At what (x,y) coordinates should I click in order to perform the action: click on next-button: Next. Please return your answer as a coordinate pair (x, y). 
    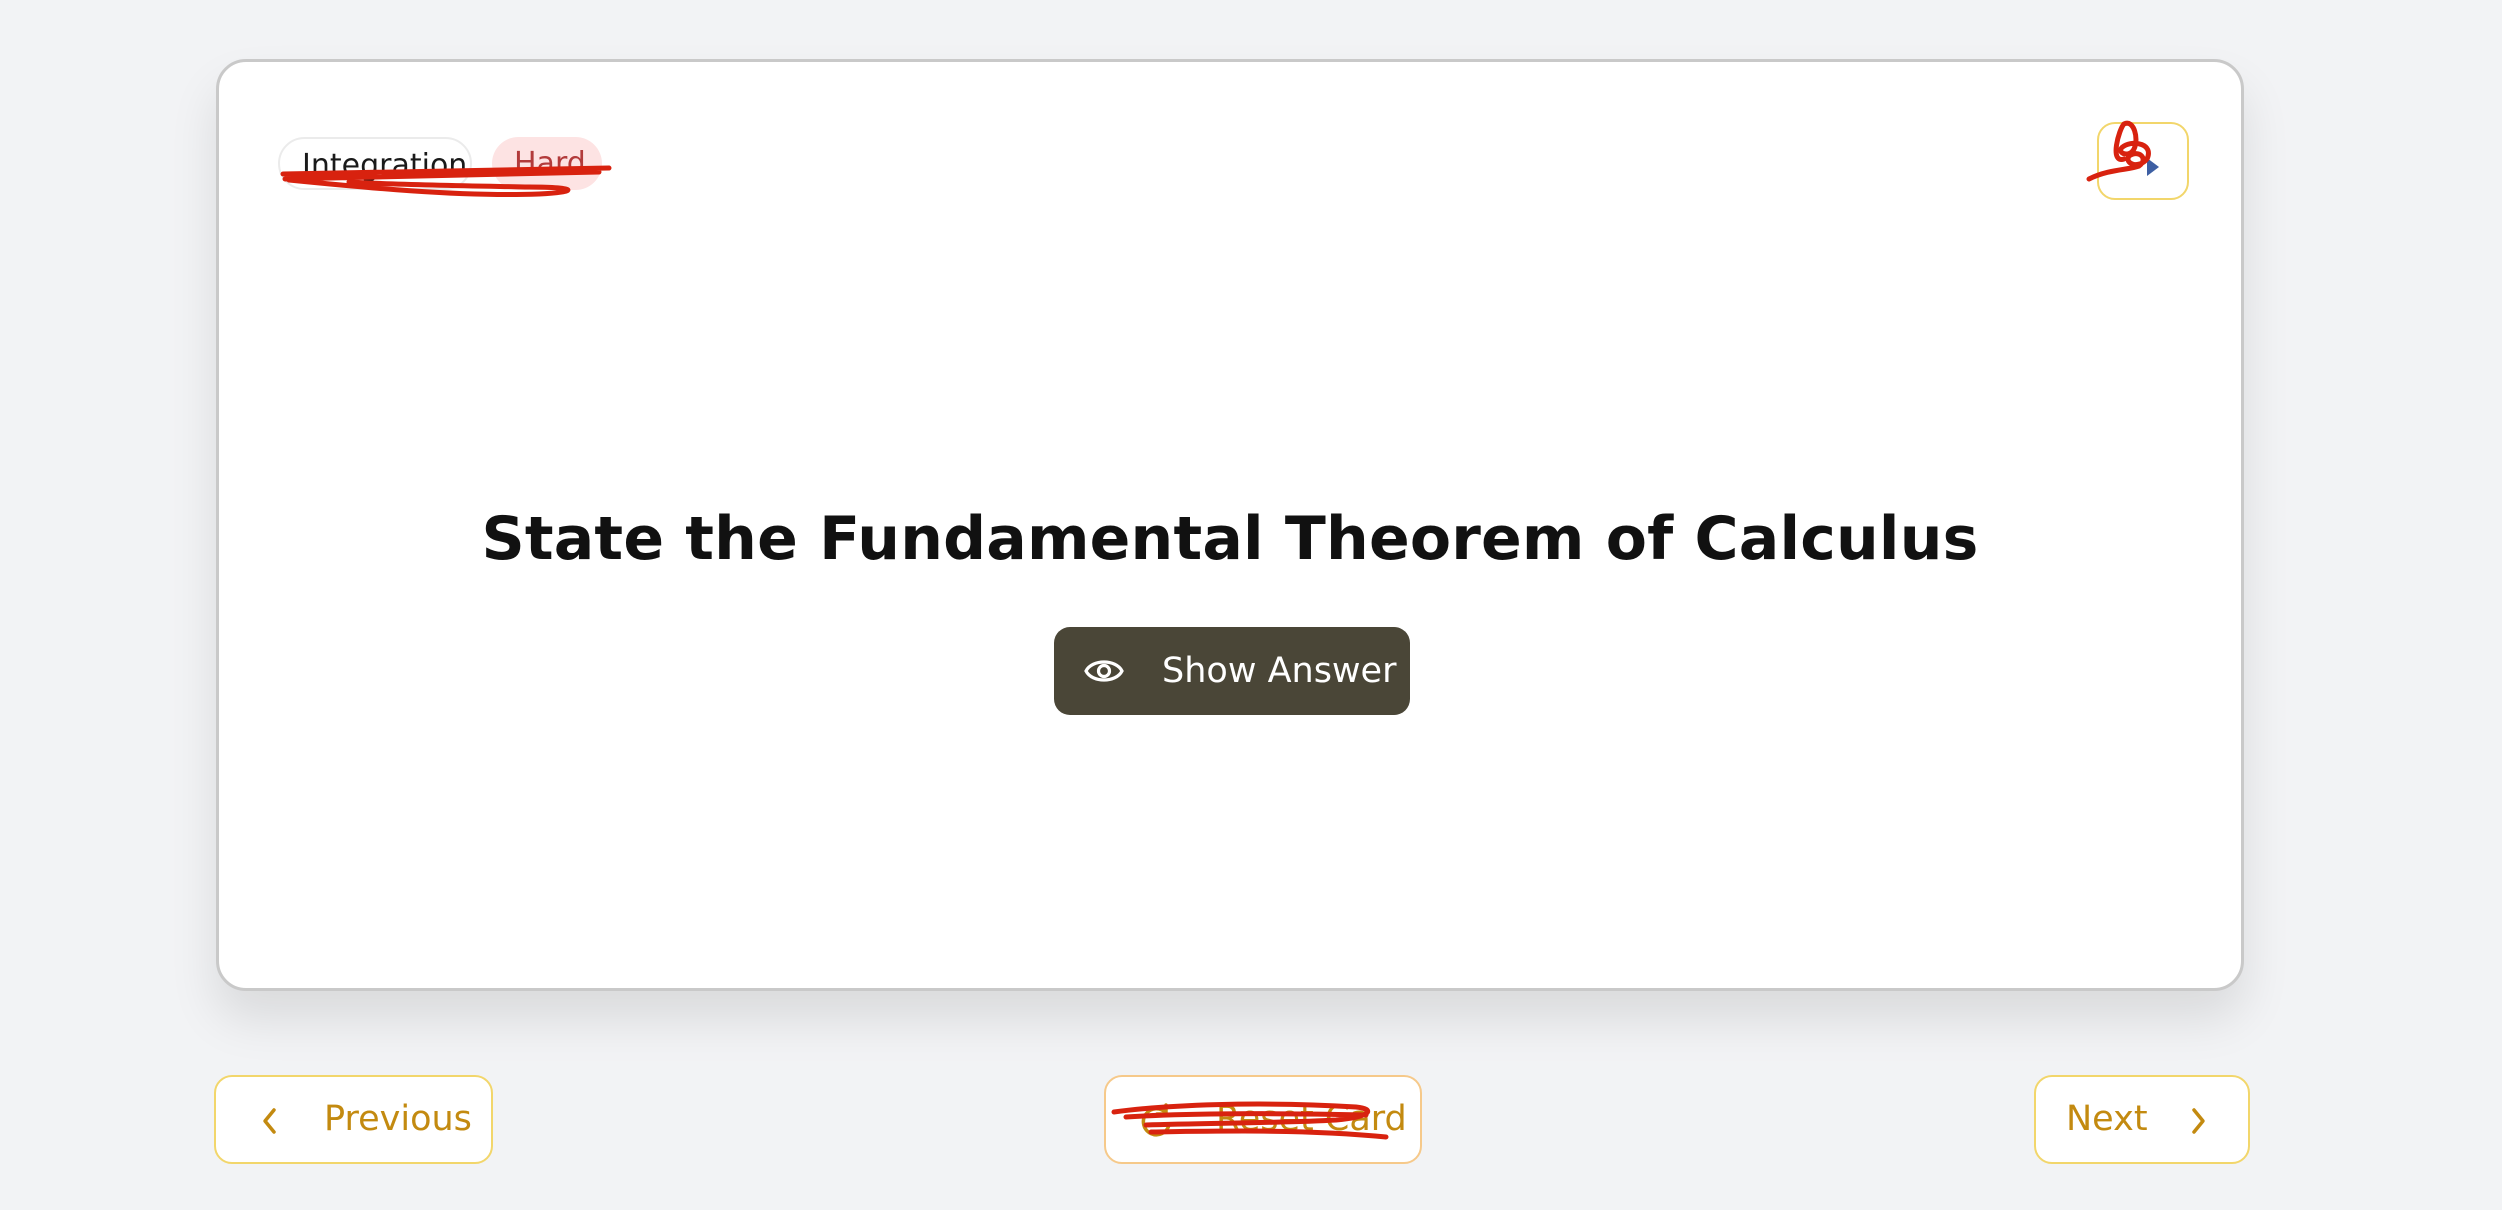
    Looking at the image, I should click on (2142, 1119).